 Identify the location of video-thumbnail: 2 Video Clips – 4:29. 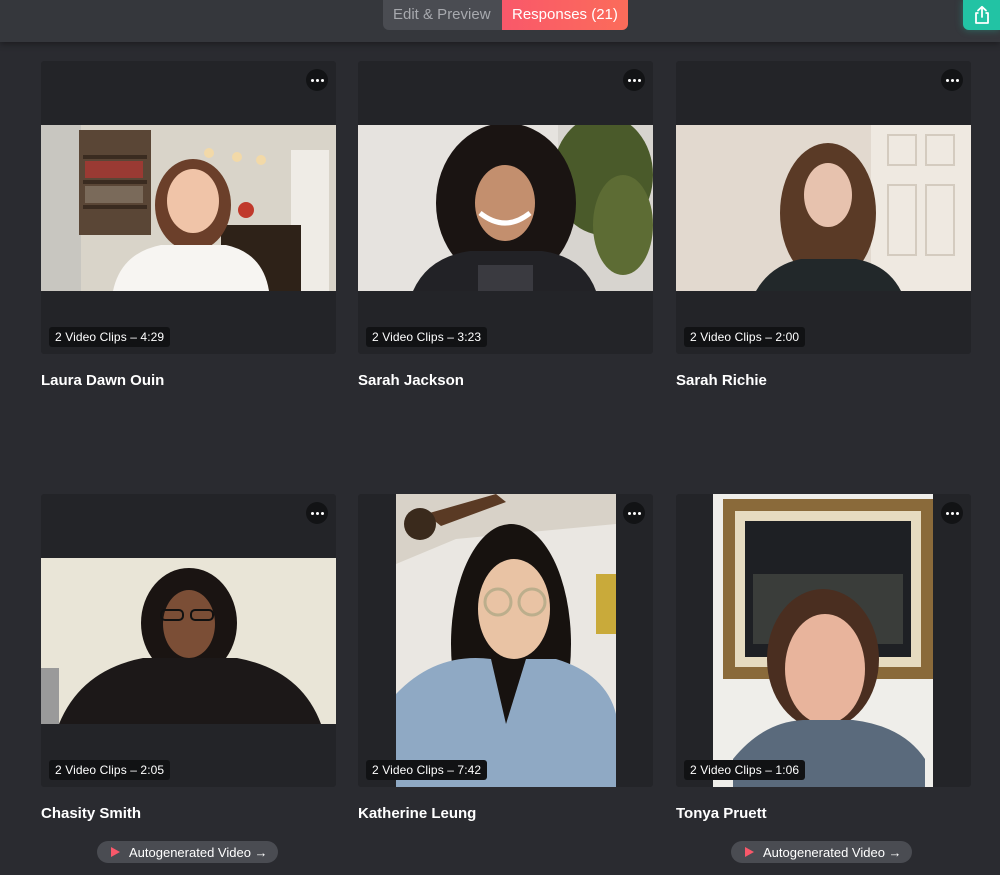
(188, 207).